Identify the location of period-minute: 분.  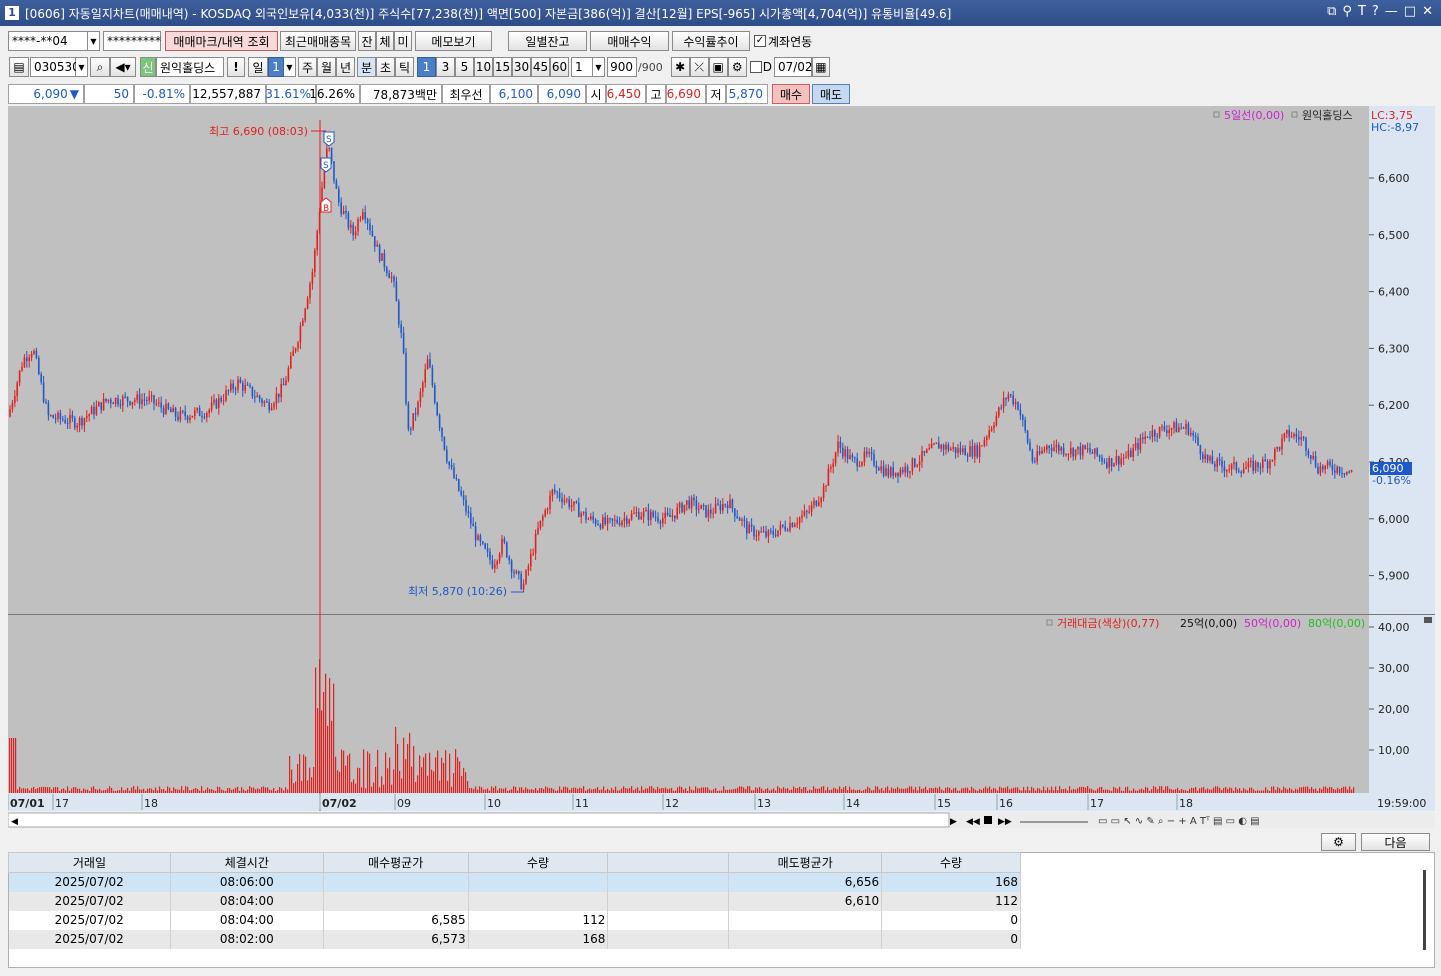
(366, 67).